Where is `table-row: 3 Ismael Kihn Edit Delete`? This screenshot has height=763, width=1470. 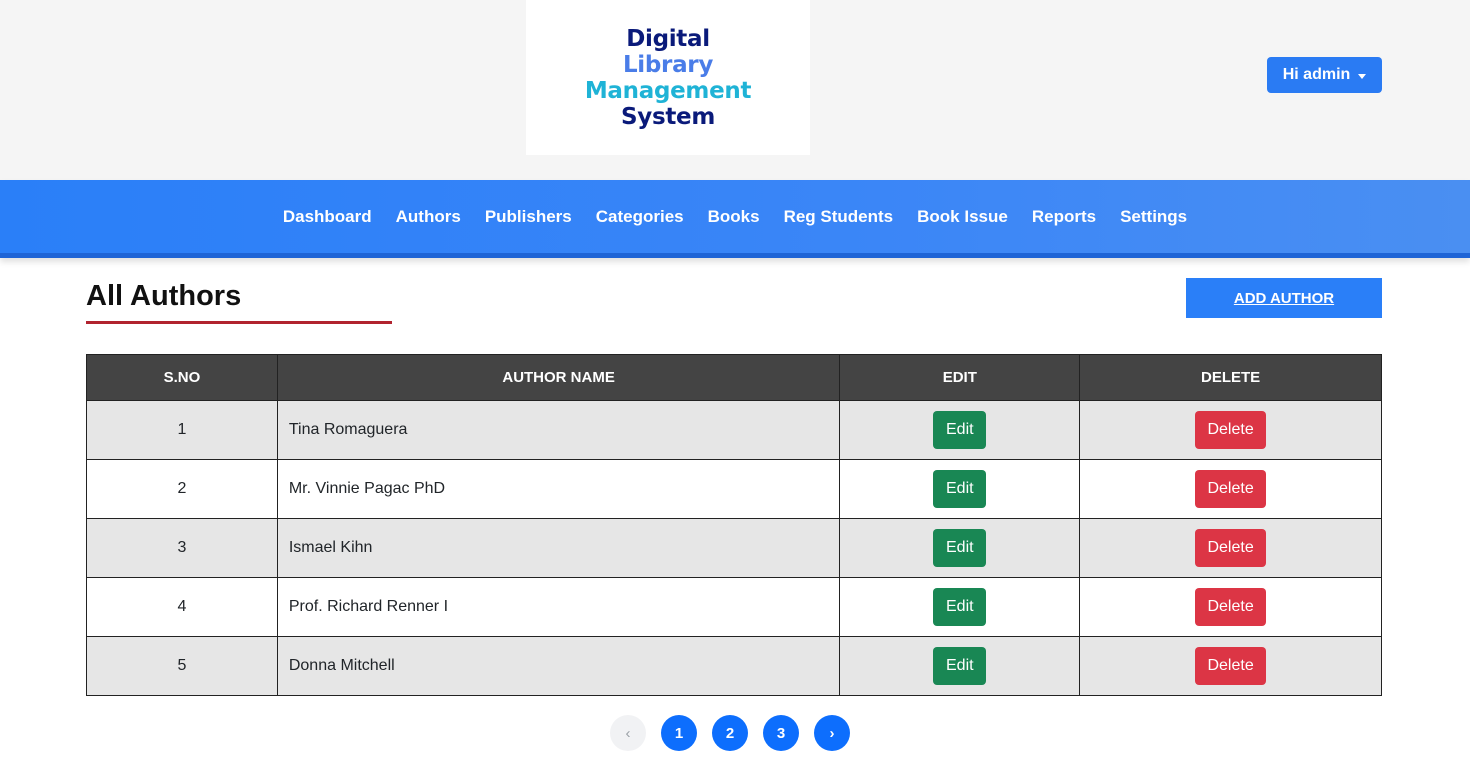 table-row: 3 Ismael Kihn Edit Delete is located at coordinates (734, 548).